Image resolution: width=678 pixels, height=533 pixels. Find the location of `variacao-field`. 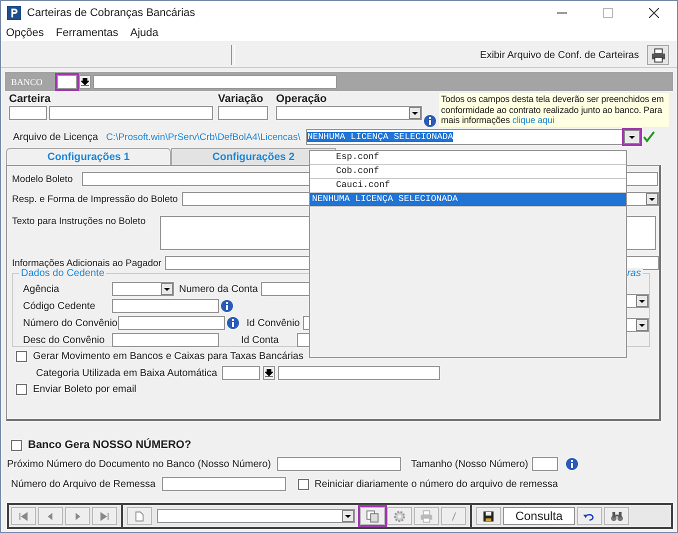

variacao-field is located at coordinates (243, 113).